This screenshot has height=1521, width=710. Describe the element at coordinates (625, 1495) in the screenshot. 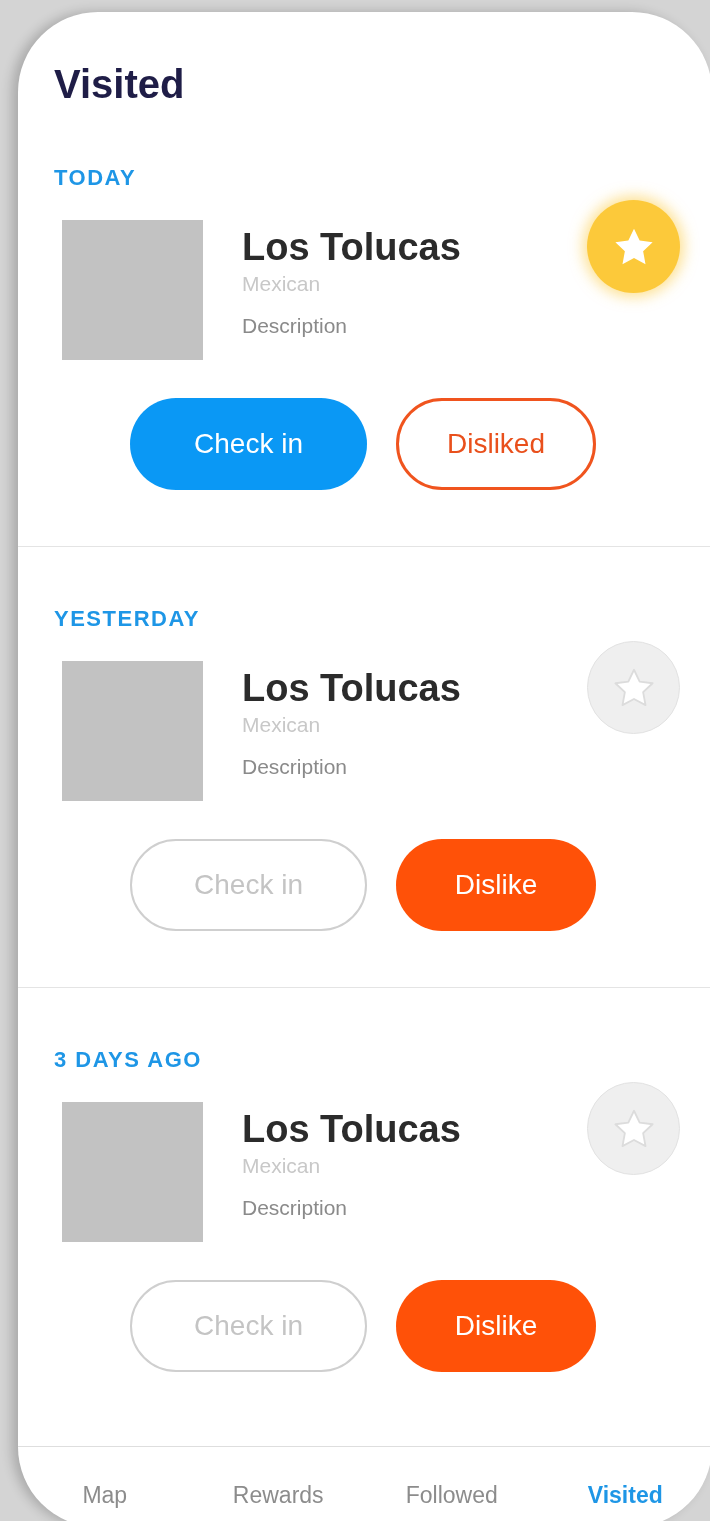

I see `nav-tab: Visited` at that location.